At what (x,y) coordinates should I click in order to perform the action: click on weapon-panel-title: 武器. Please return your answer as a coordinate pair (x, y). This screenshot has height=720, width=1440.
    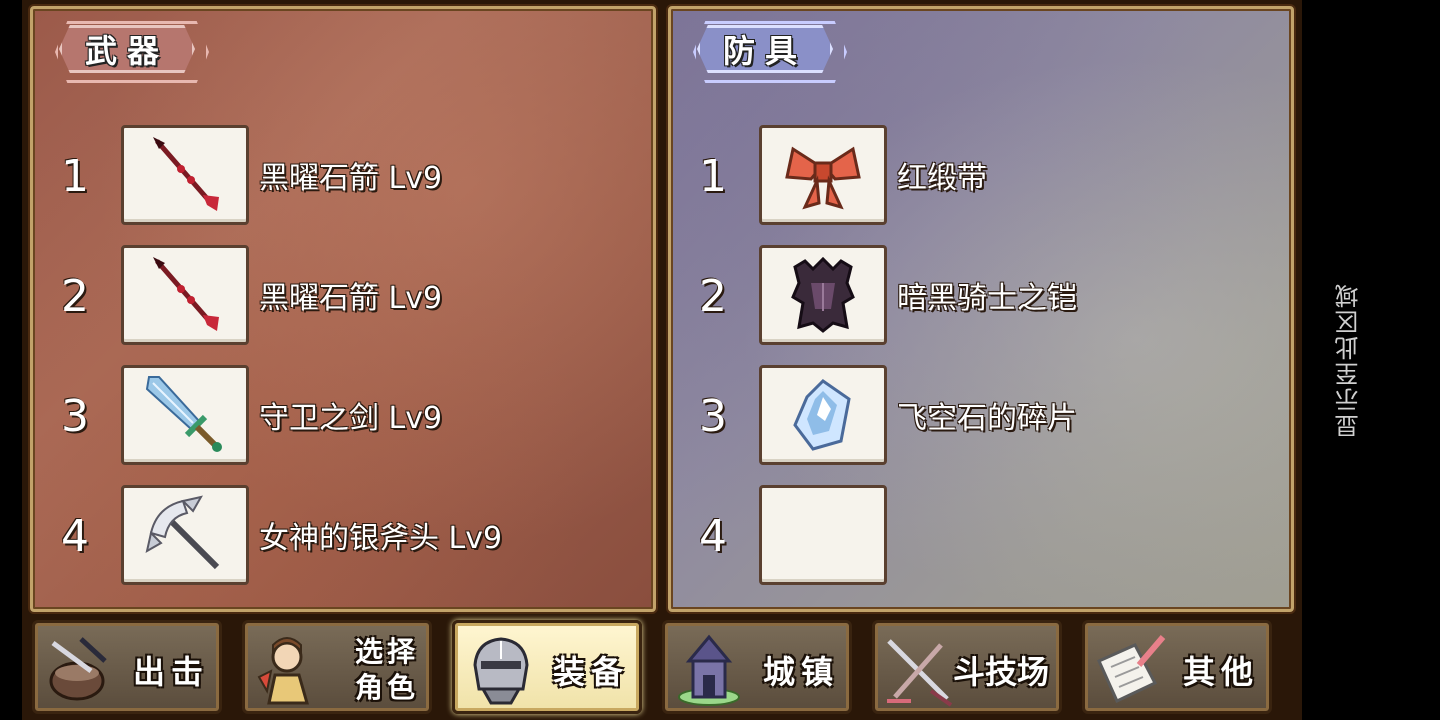
    Looking at the image, I should click on (127, 49).